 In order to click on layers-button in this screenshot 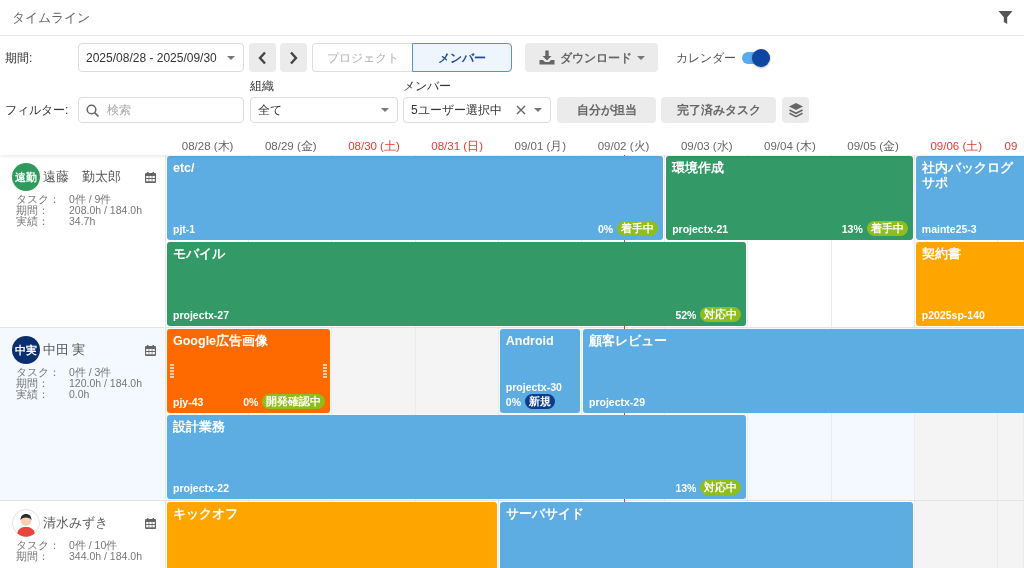, I will do `click(795, 110)`.